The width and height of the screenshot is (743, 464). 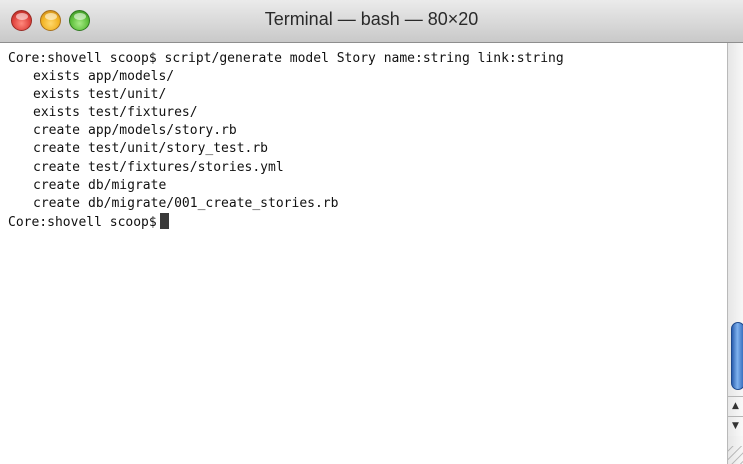 I want to click on scroll-down-arrow-icon: ▼, so click(x=735, y=426).